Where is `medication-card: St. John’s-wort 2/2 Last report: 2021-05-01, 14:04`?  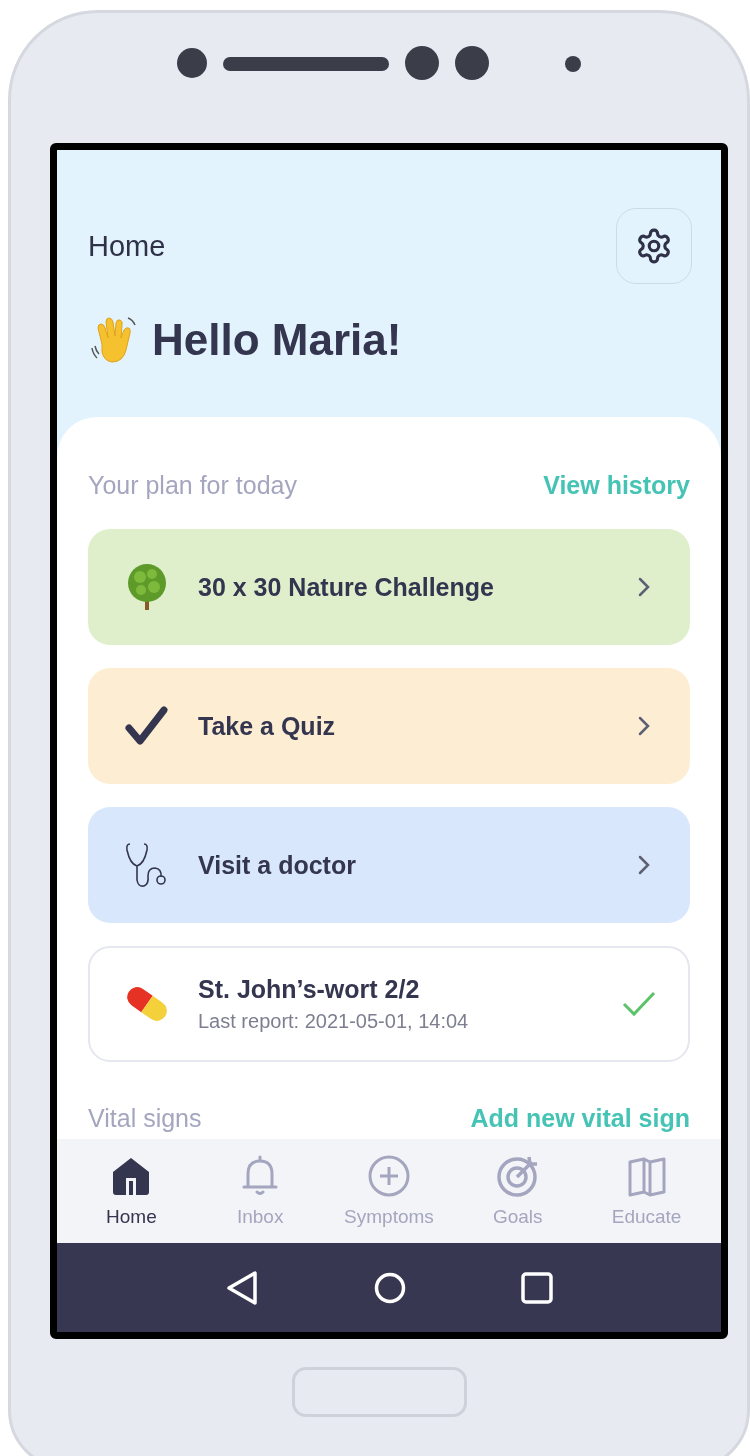
medication-card: St. John’s-wort 2/2 Last report: 2021-05-01, 14:04 is located at coordinates (389, 1004).